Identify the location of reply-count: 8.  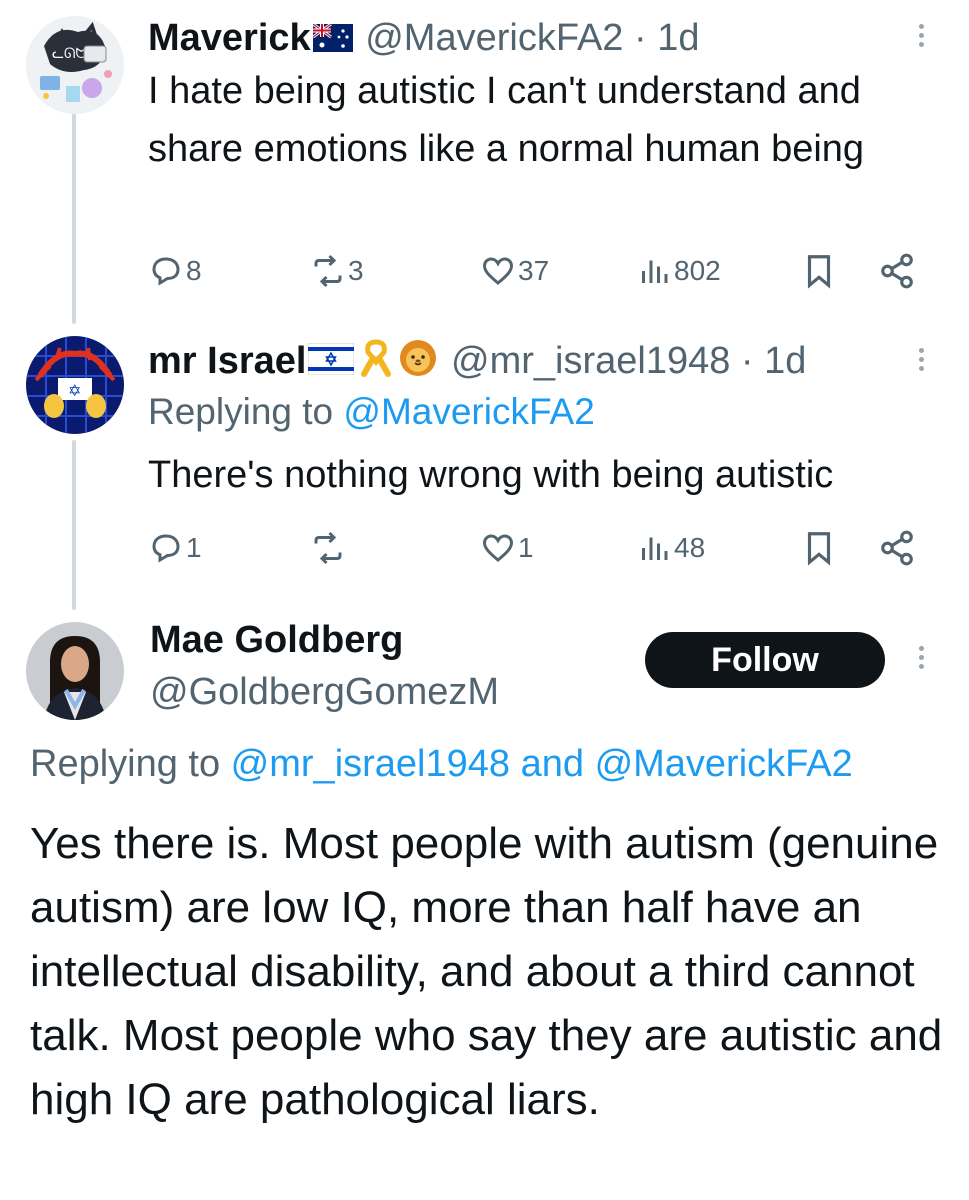
(194, 270).